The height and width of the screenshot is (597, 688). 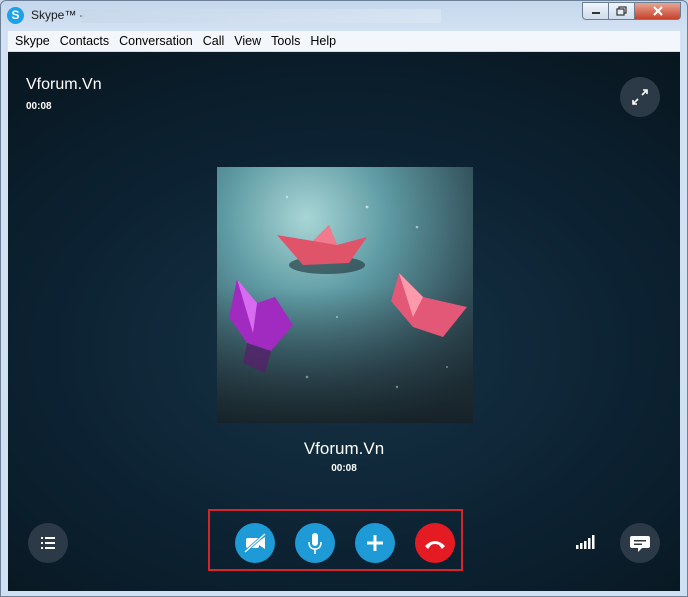 What do you see at coordinates (15, 15) in the screenshot?
I see `skype-logo-icon: S` at bounding box center [15, 15].